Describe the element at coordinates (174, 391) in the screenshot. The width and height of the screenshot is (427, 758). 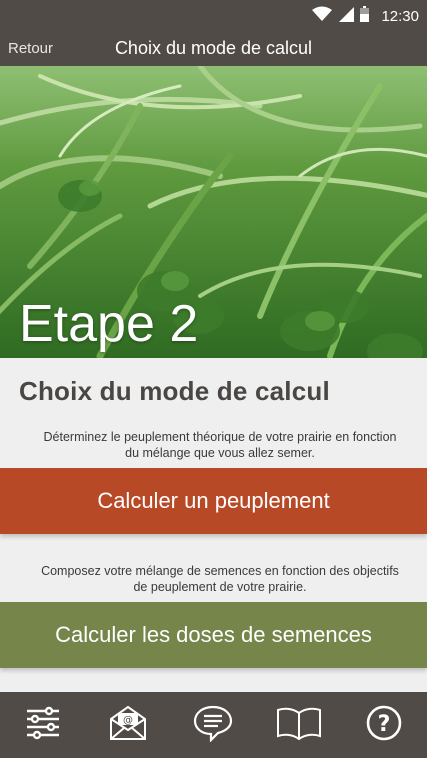
I see `section-title: Choix du mode de calcul` at that location.